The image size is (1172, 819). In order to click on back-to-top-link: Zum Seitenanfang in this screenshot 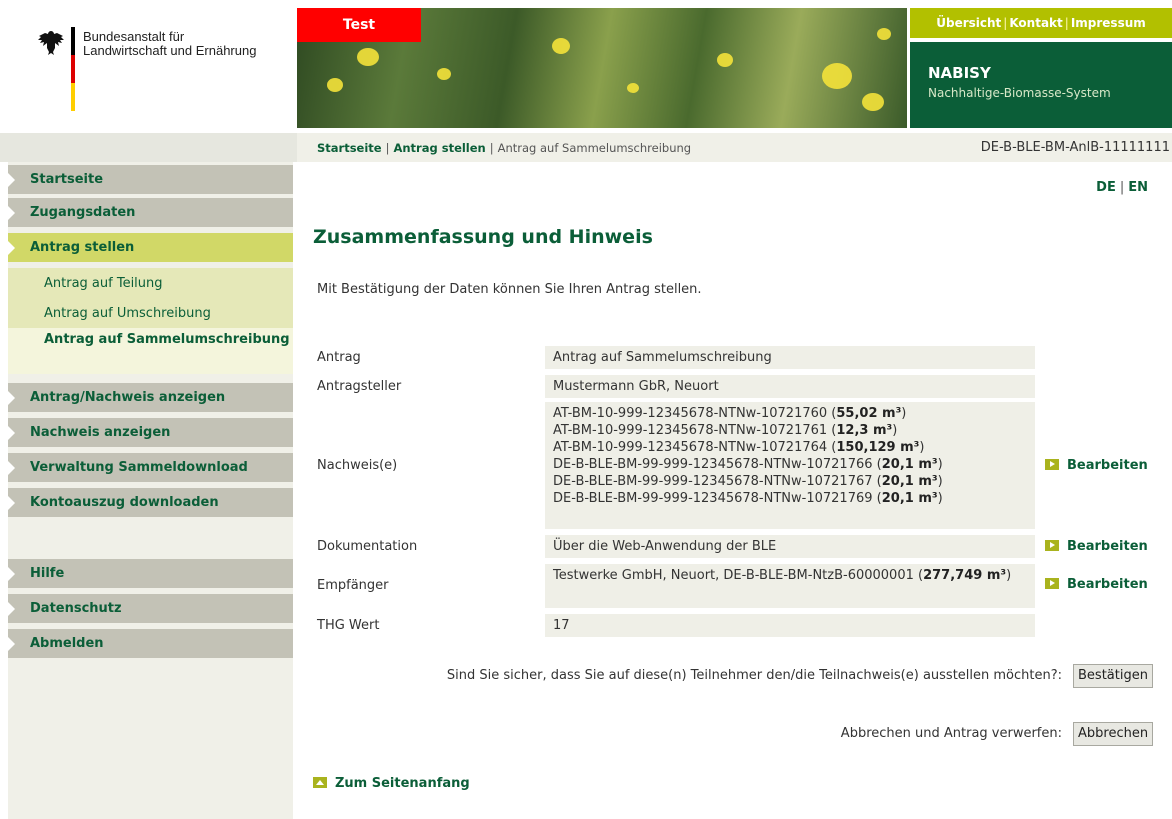, I will do `click(391, 783)`.